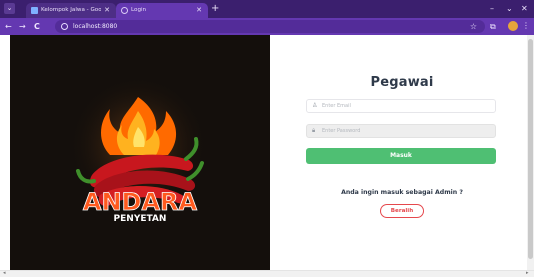  Describe the element at coordinates (407, 106) in the screenshot. I see `email-input` at that location.